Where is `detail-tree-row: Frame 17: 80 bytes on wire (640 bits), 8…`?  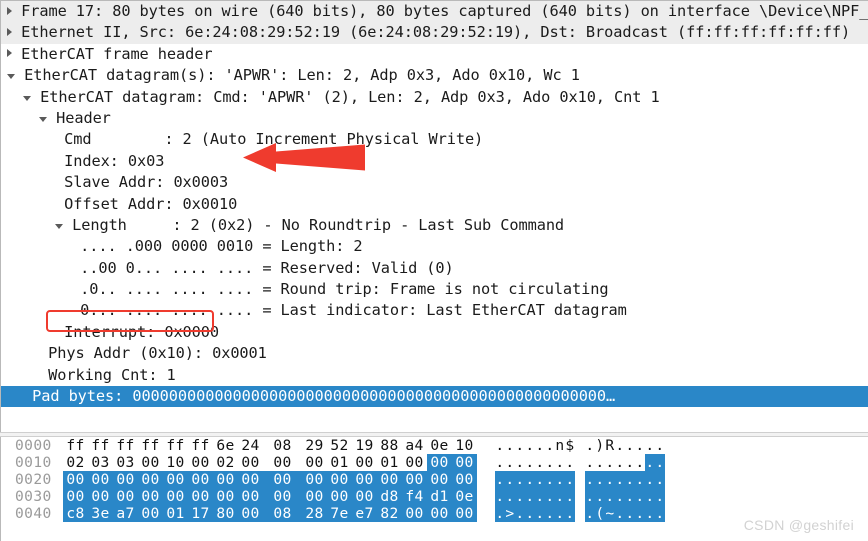 detail-tree-row: Frame 17: 80 bytes on wire (640 bits), 8… is located at coordinates (434, 12).